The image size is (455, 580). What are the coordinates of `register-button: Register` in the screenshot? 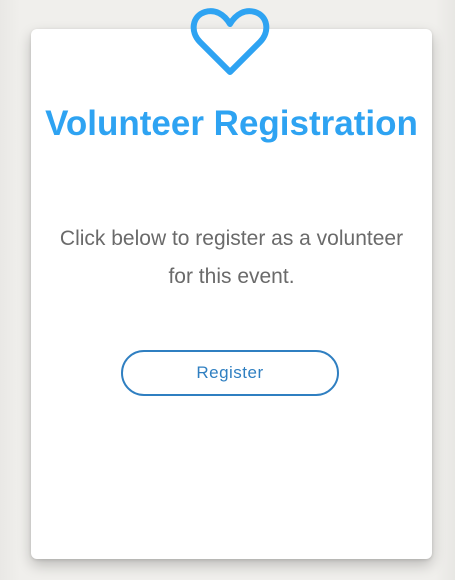 It's located at (230, 373).